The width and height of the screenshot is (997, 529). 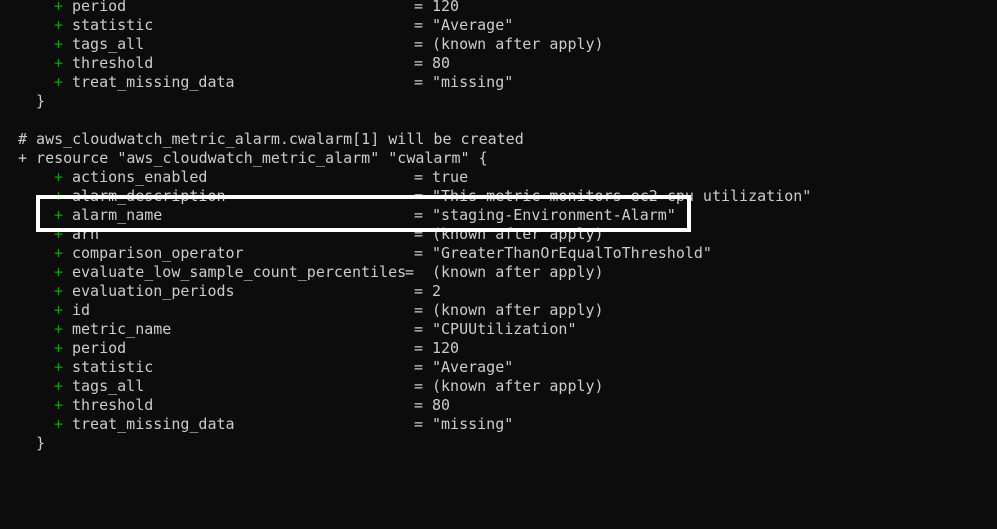 I want to click on attribute-name: arn, so click(x=86, y=234).